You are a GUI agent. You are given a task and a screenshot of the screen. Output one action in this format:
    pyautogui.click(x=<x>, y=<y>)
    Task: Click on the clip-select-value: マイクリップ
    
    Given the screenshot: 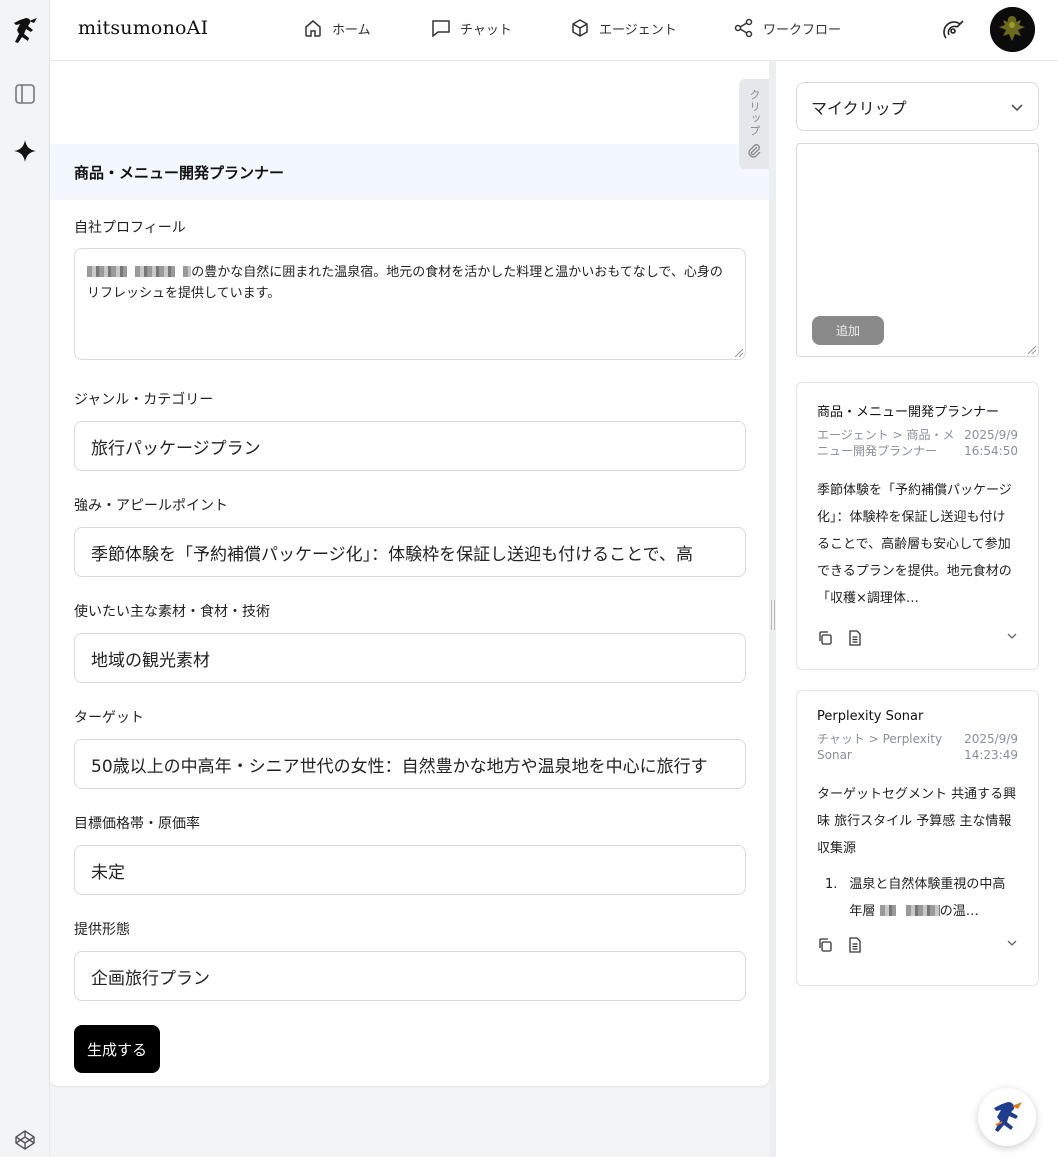 What is the action you would take?
    pyautogui.click(x=859, y=108)
    